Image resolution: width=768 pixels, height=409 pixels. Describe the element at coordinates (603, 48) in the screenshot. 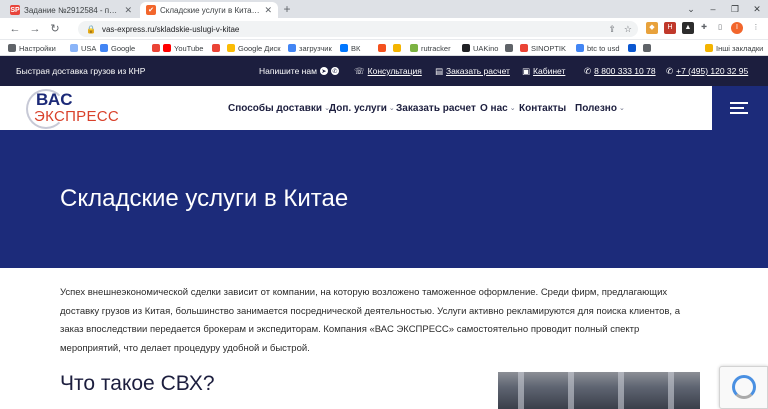

I see `bookmark-label: btc to usd` at that location.